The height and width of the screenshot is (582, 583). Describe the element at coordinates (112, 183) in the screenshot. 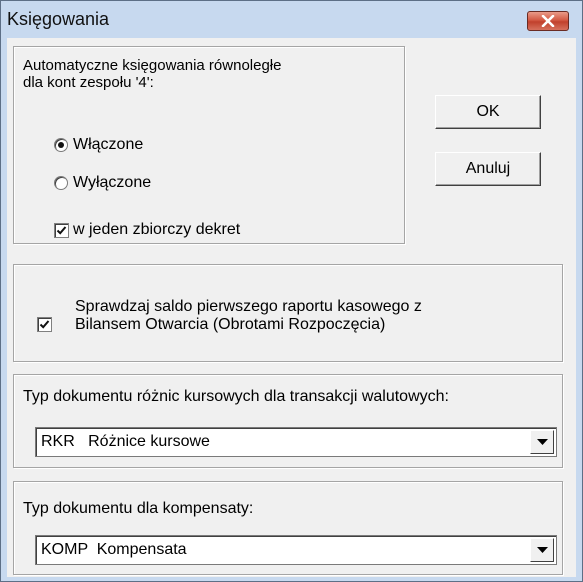

I see `radio-disabled-label: Wyłączone` at that location.